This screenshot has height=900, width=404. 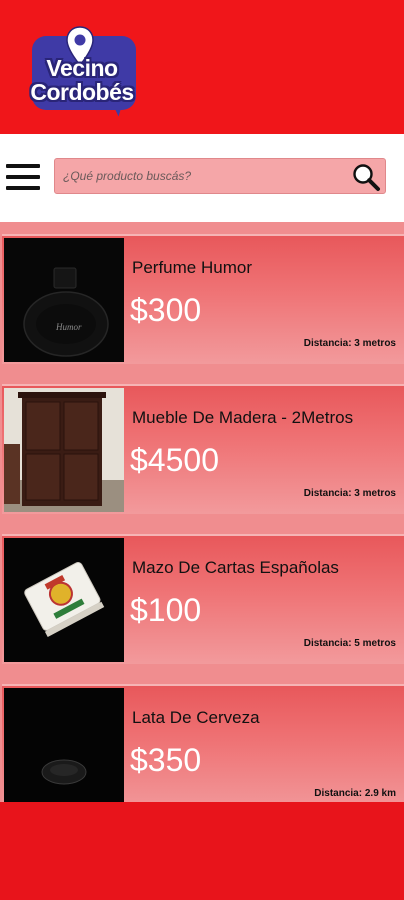 I want to click on perfume-bottle-image: Humor, so click(x=64, y=300).